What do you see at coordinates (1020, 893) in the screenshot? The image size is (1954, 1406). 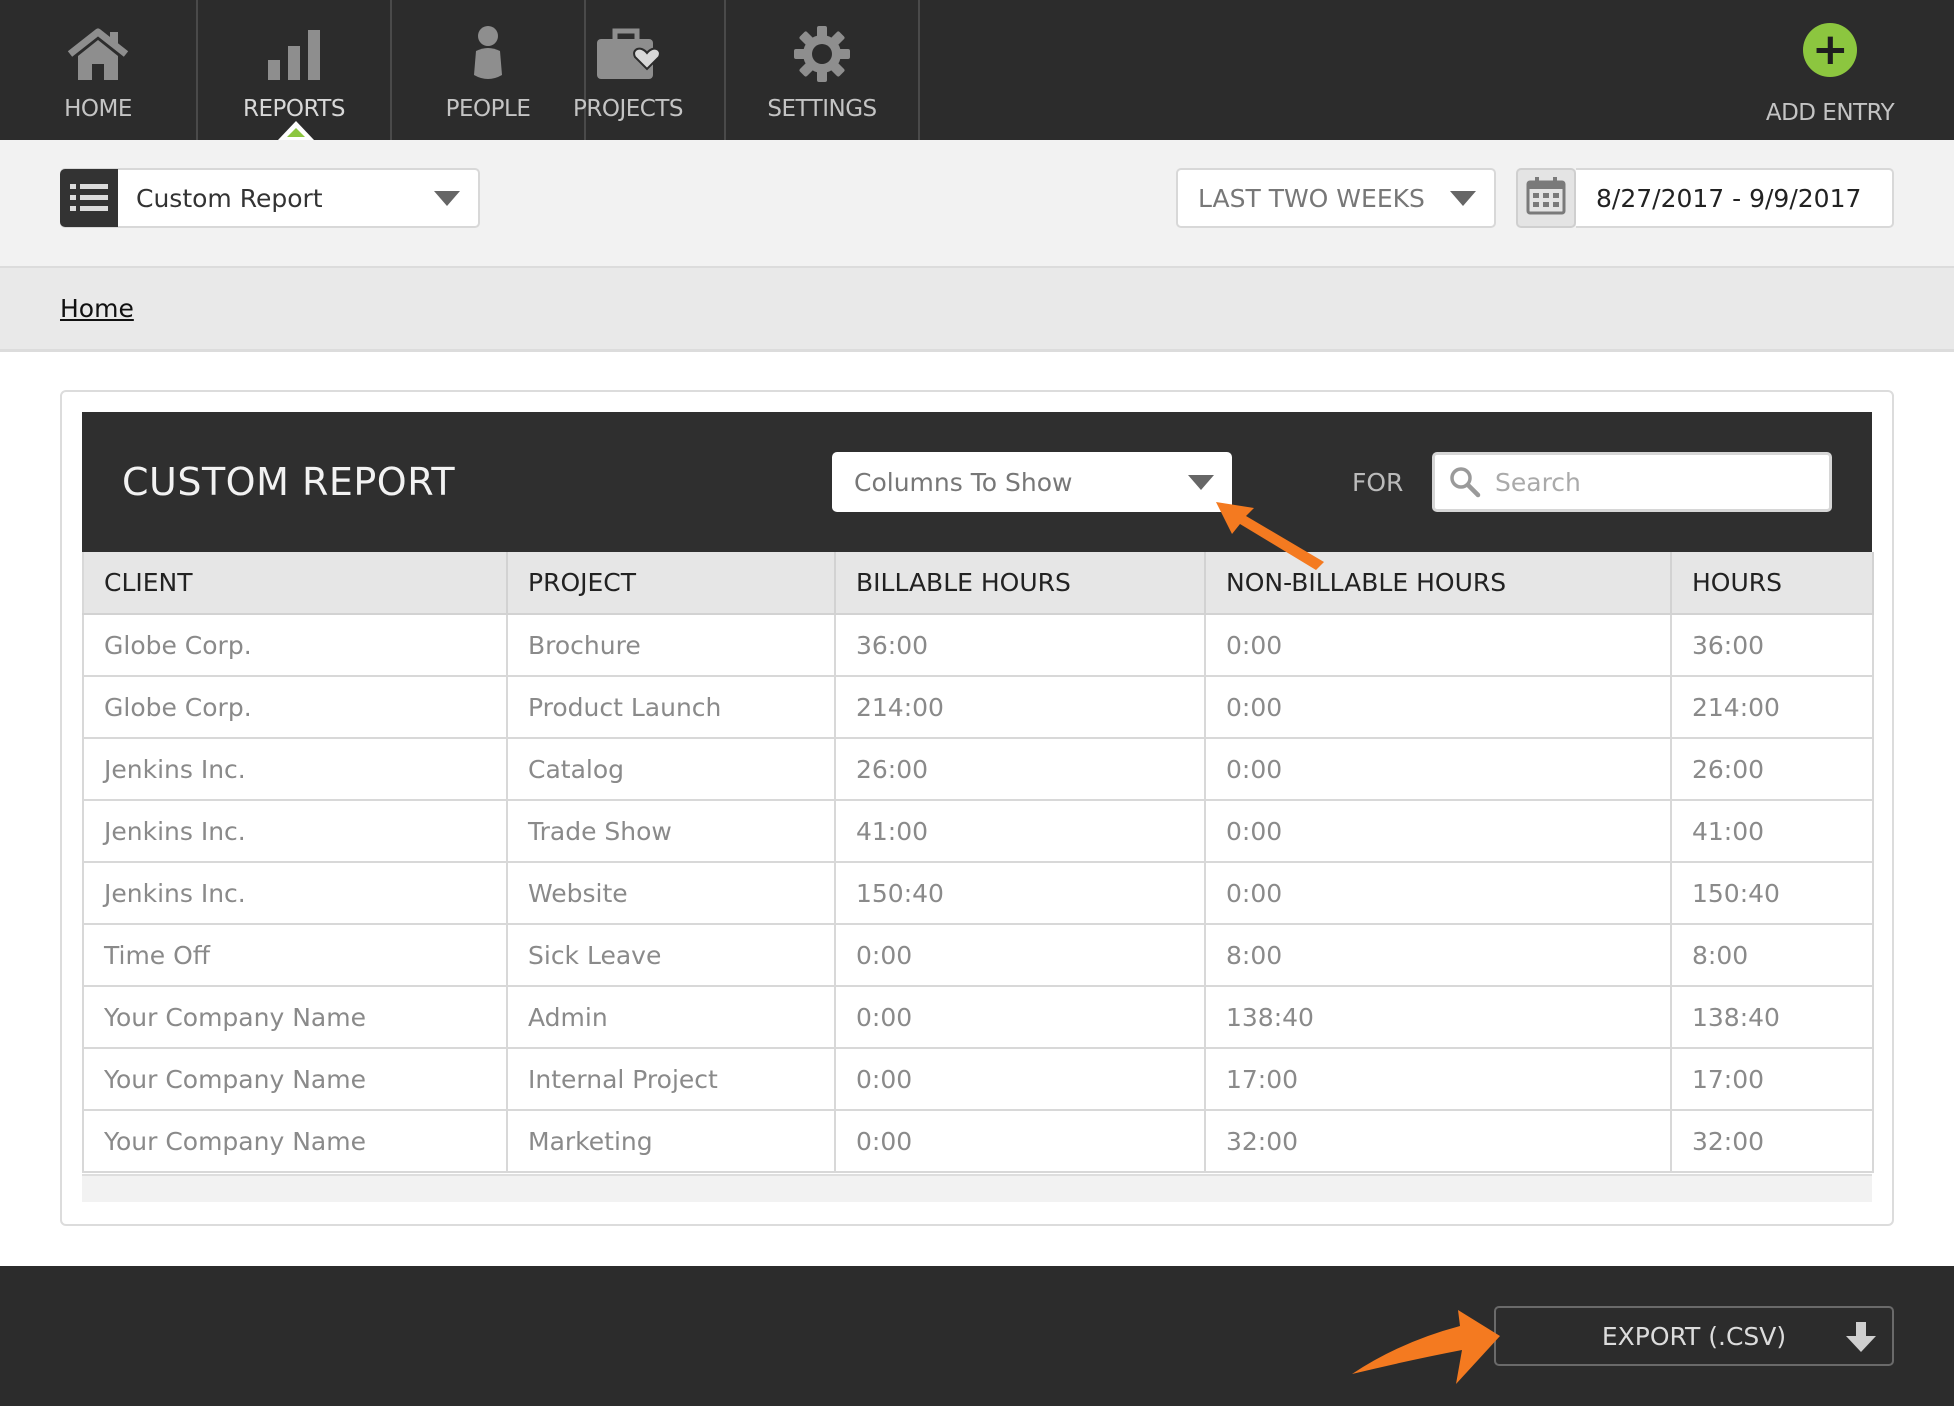 I see `cell-billable-hours: 150:40` at bounding box center [1020, 893].